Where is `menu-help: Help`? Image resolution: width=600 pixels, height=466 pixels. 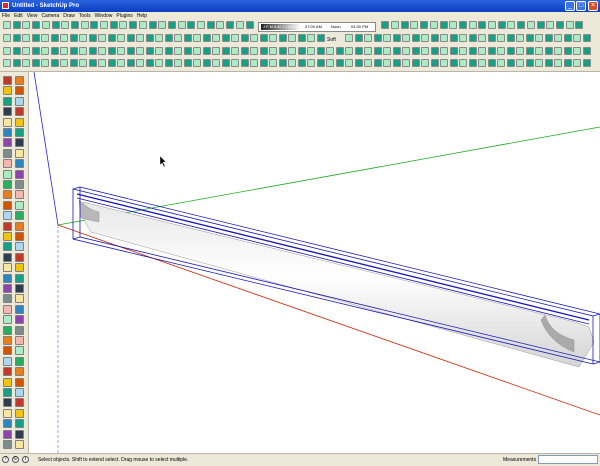 menu-help: Help is located at coordinates (142, 16).